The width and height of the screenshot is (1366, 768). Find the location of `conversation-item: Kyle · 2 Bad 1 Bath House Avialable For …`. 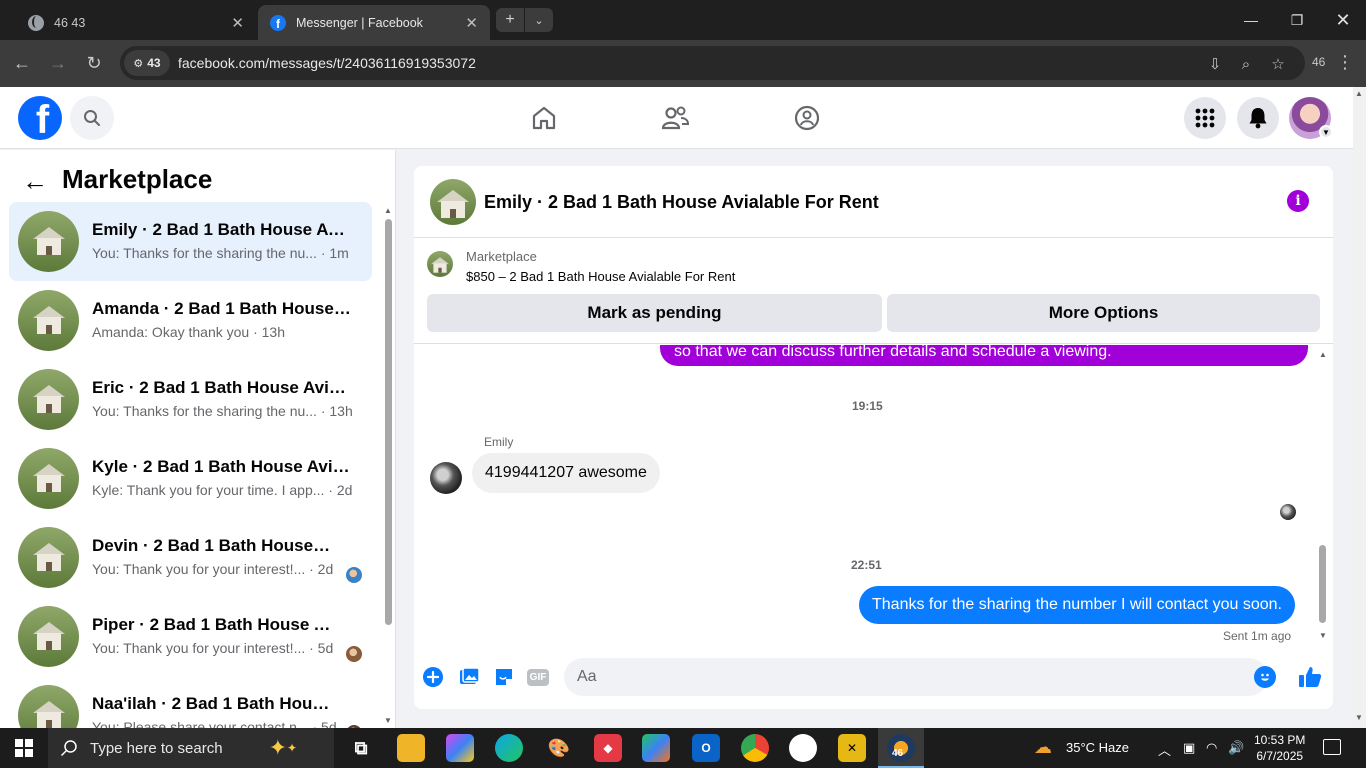

conversation-item: Kyle · 2 Bad 1 Bath House Avialable For … is located at coordinates (190, 478).